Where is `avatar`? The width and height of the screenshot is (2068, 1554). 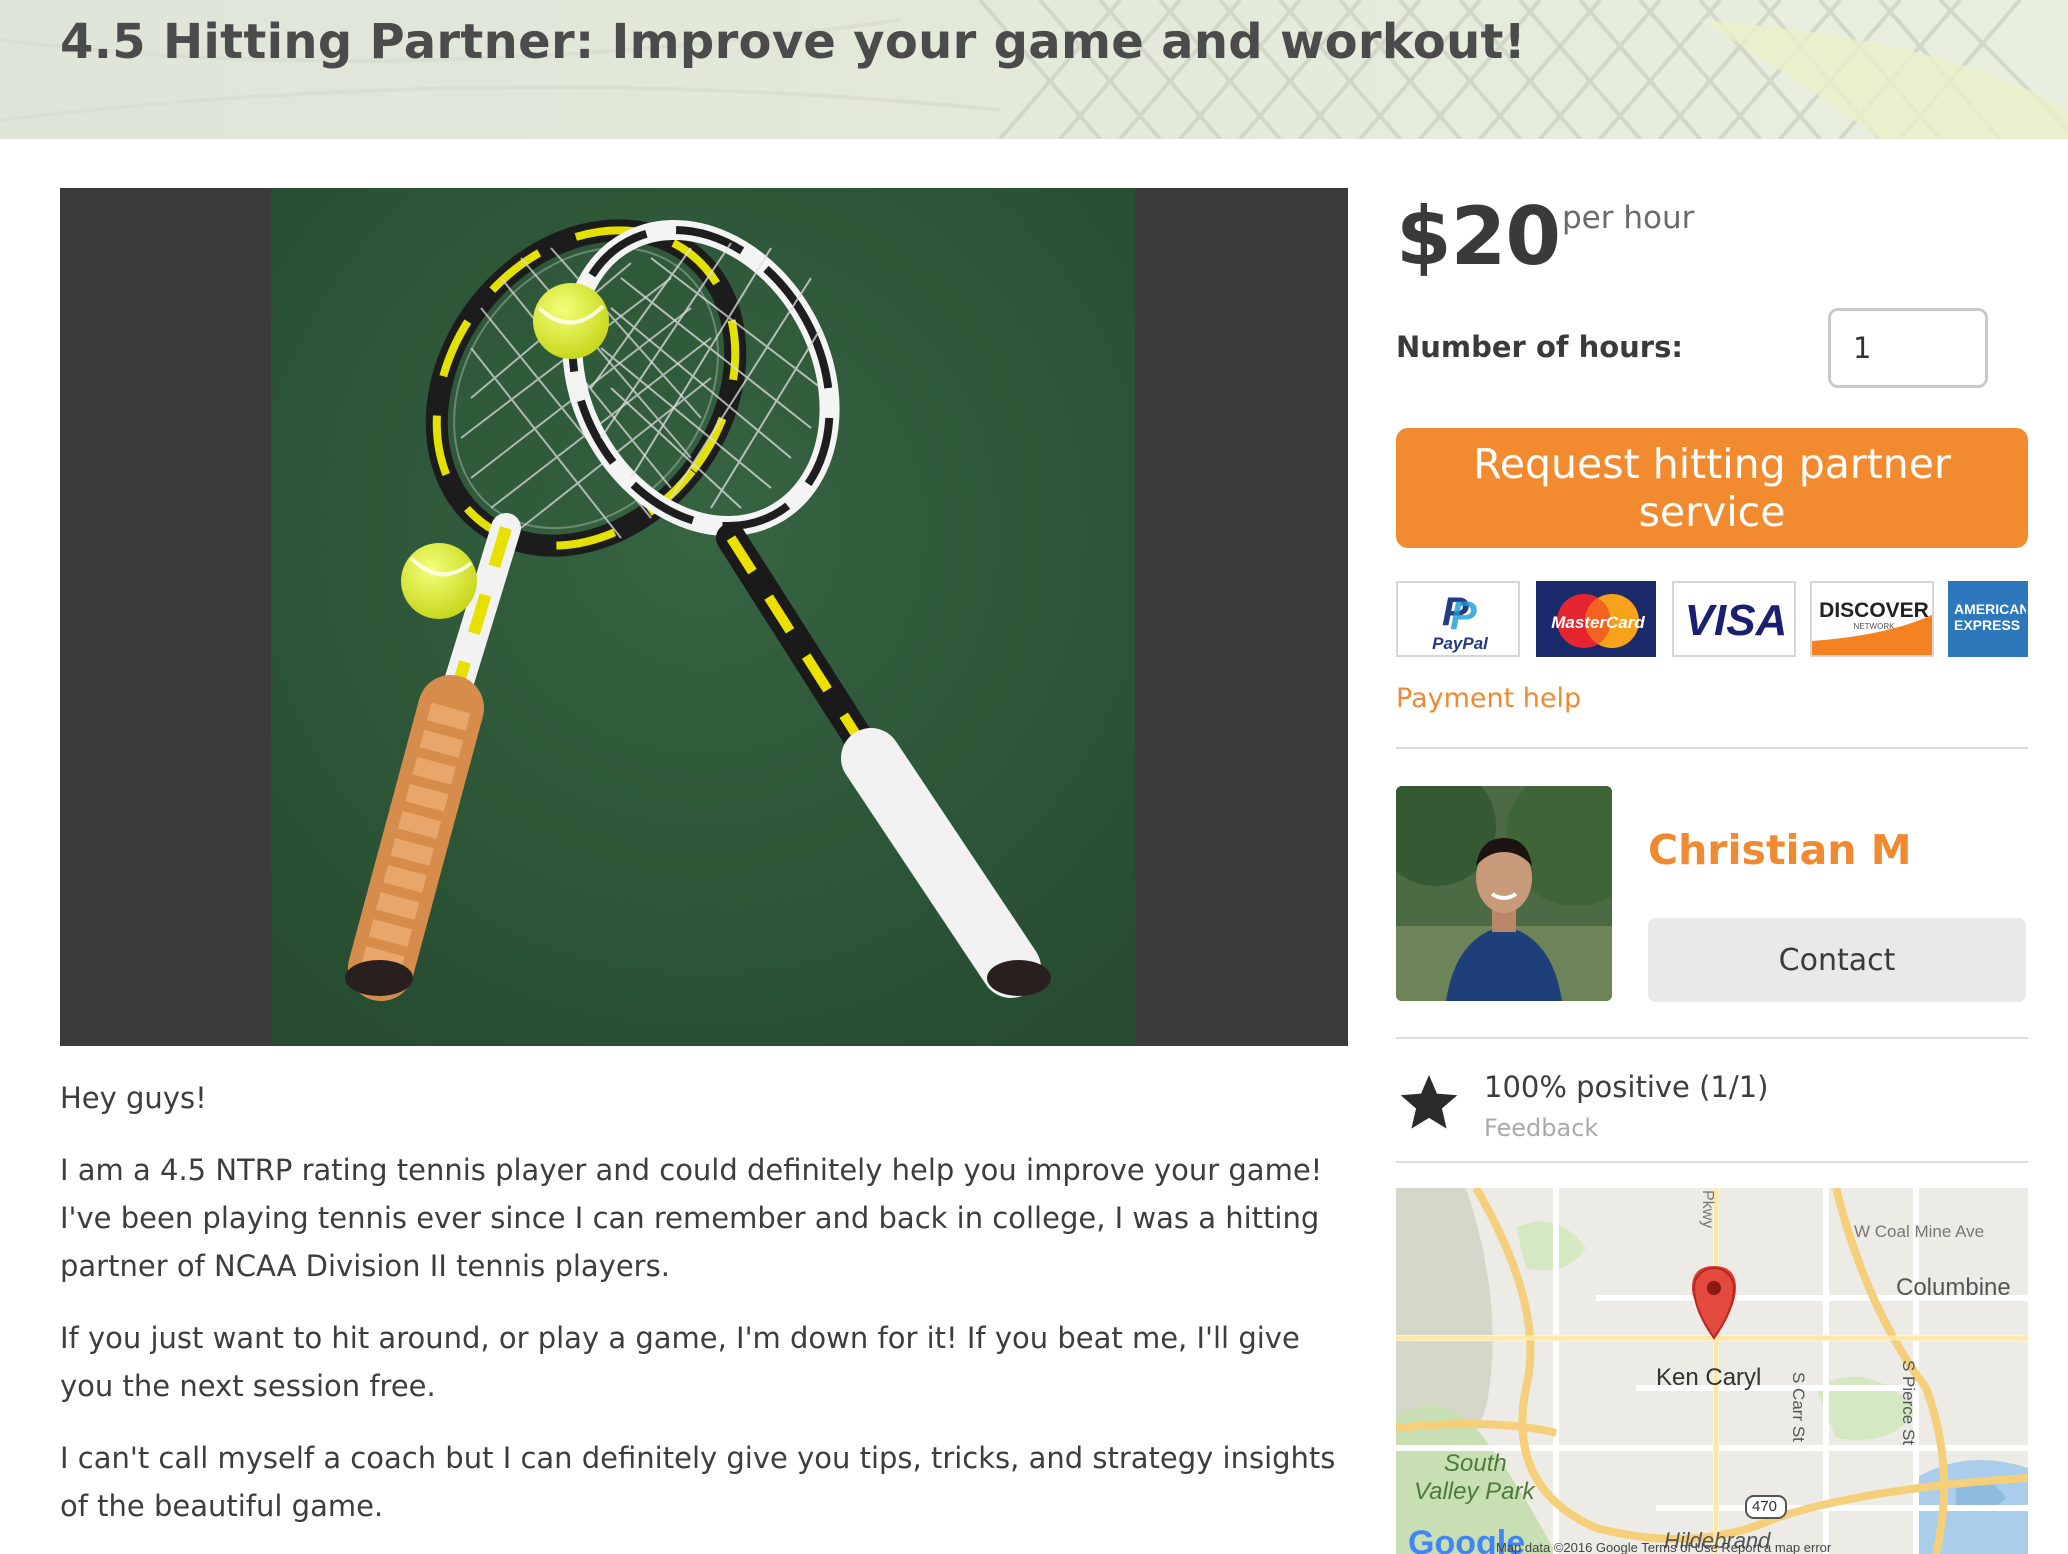
avatar is located at coordinates (1504, 893).